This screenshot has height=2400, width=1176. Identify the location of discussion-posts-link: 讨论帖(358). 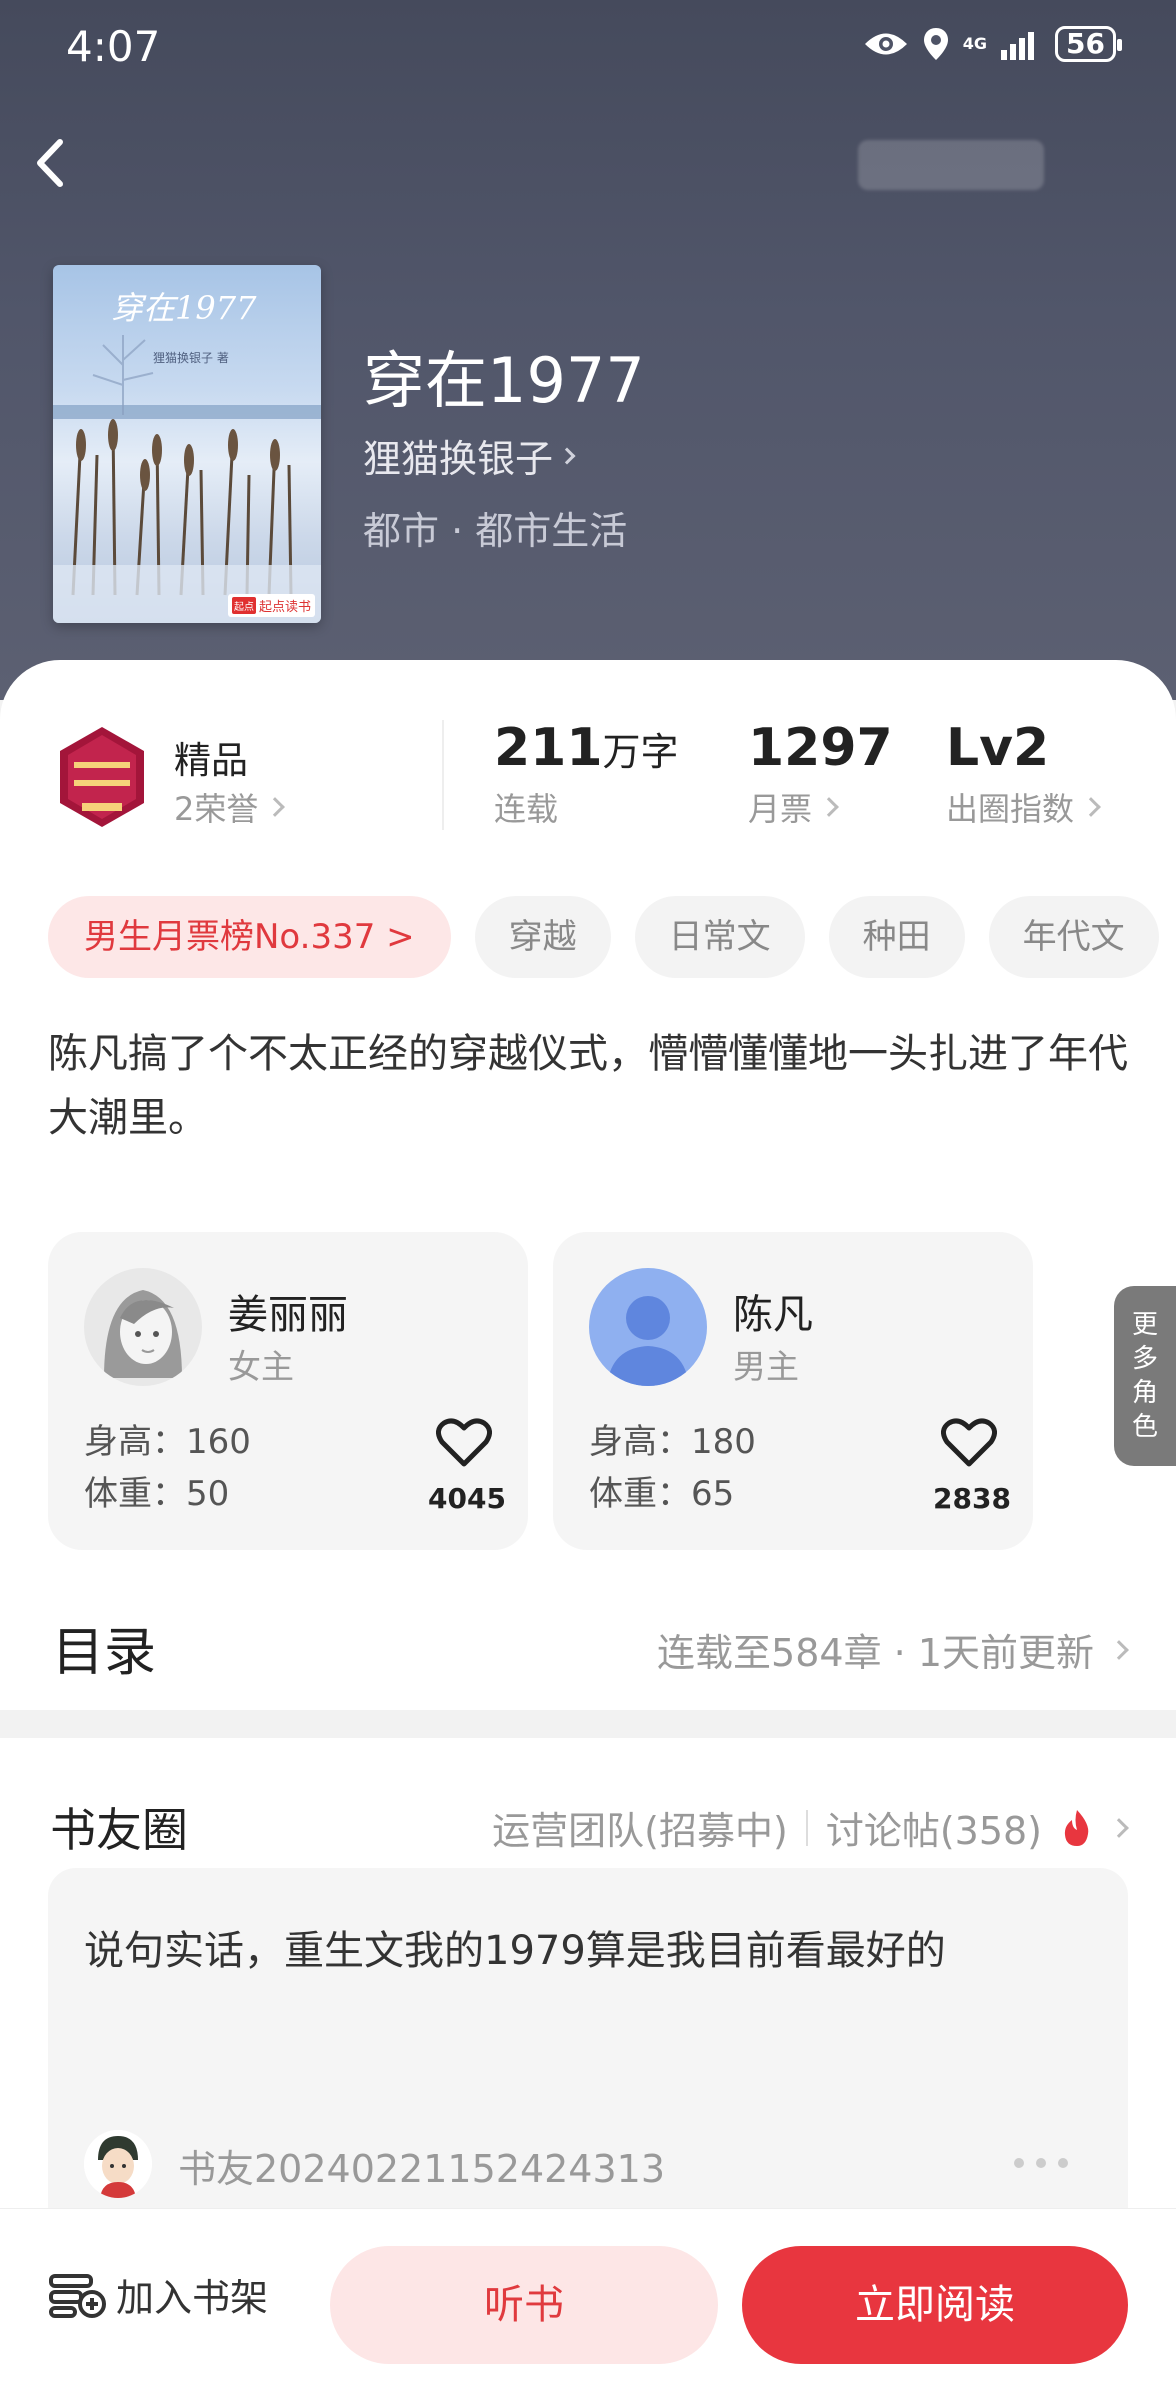
(934, 1827).